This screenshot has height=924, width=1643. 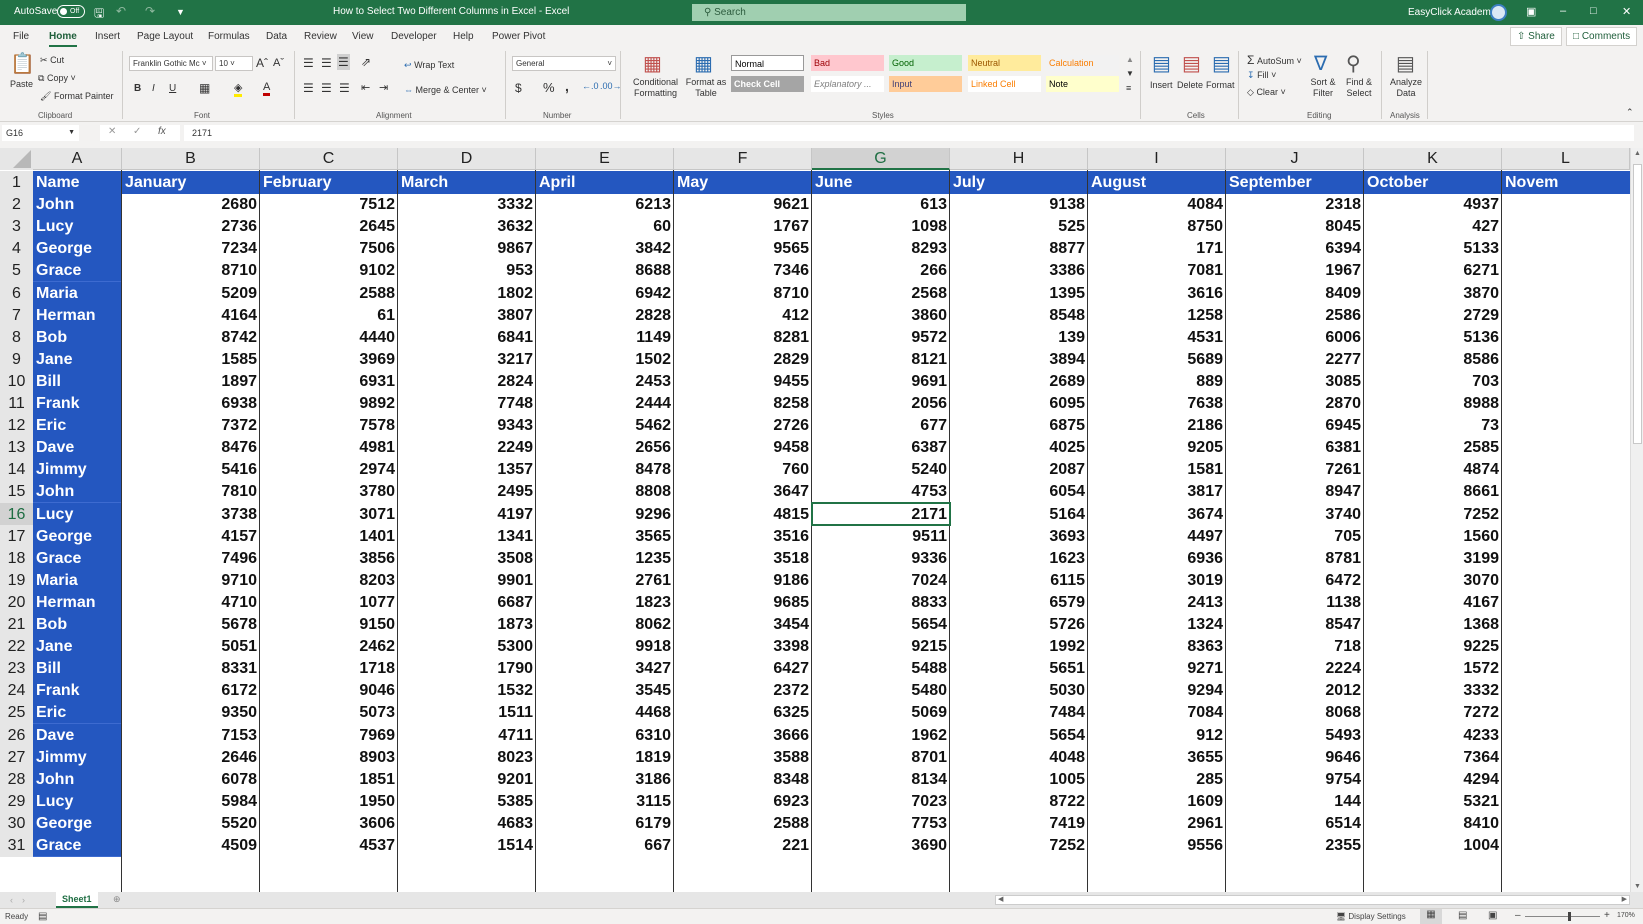 I want to click on data-cell: 8363, so click(x=1157, y=646).